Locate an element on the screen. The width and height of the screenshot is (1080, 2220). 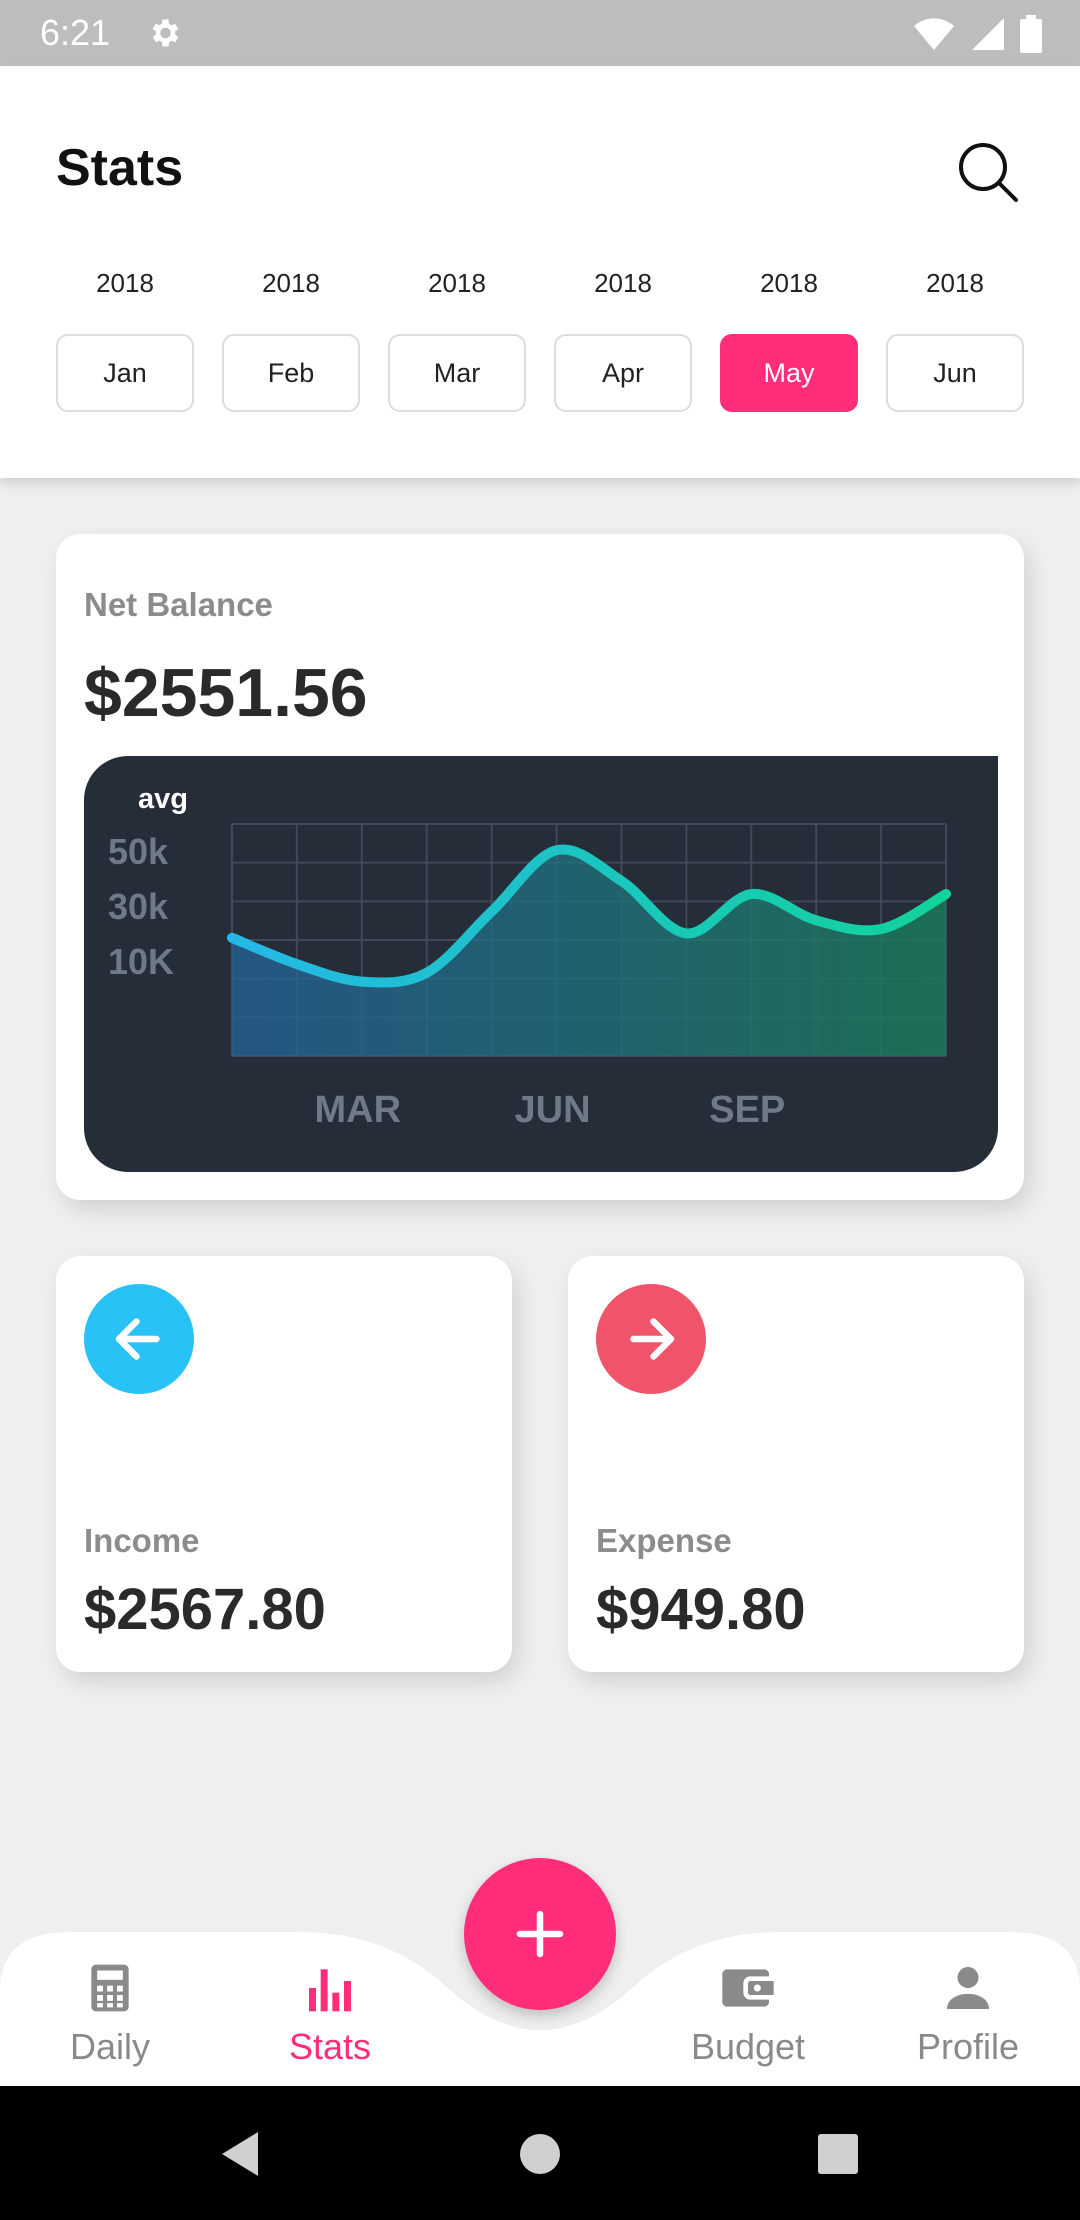
back-triangle-icon is located at coordinates (242, 2154).